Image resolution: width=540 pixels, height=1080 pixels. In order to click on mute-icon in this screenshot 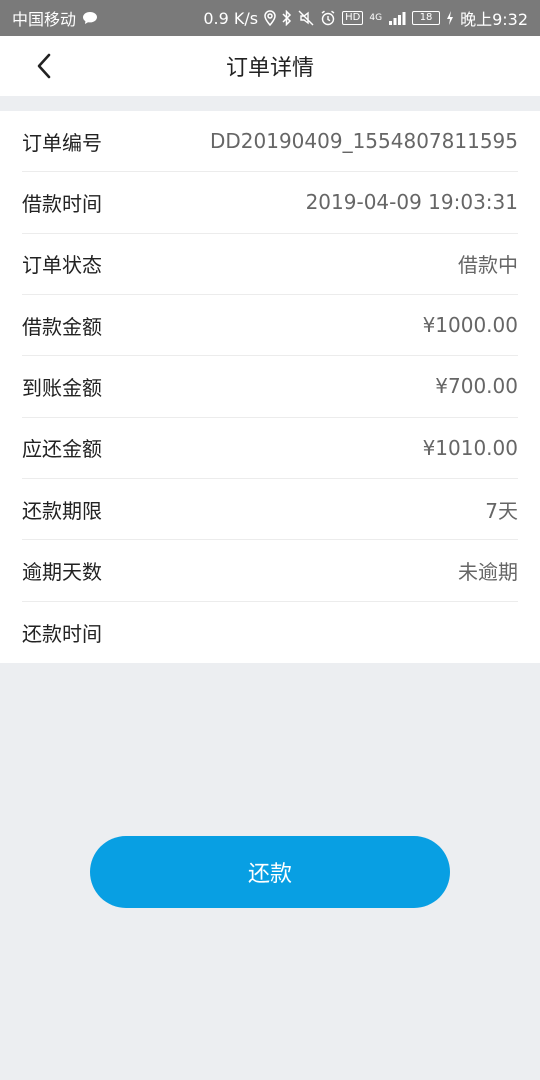, I will do `click(306, 18)`.